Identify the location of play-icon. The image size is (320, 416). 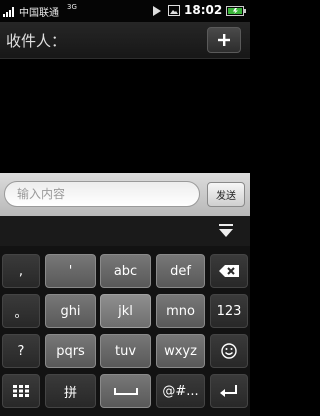
(157, 11).